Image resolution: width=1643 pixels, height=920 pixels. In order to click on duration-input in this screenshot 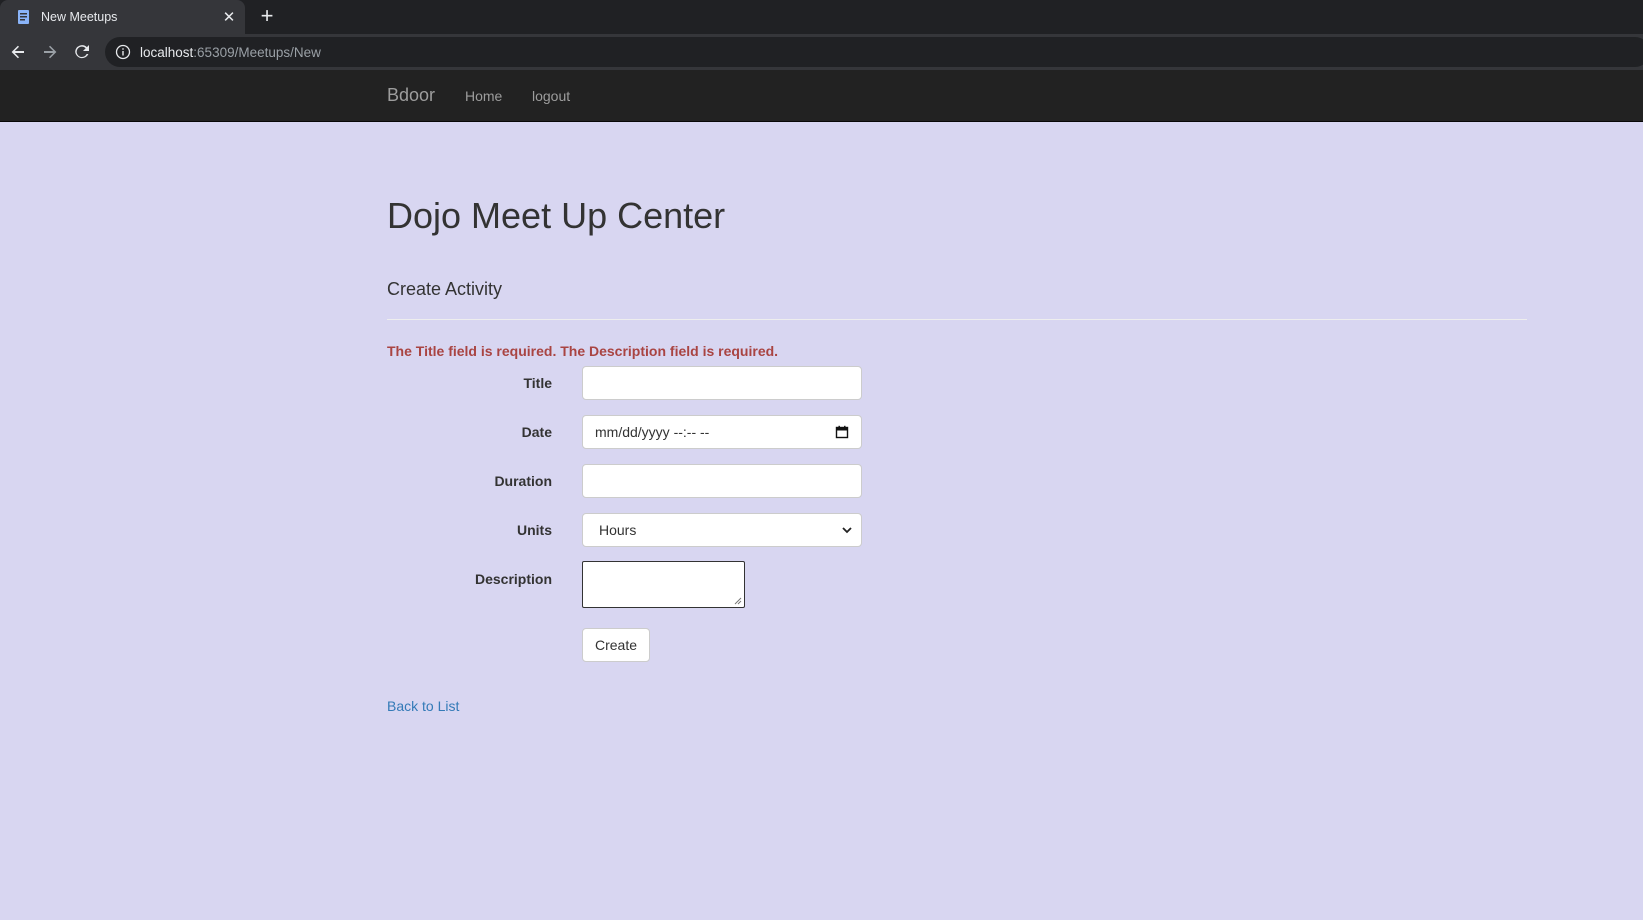, I will do `click(722, 481)`.